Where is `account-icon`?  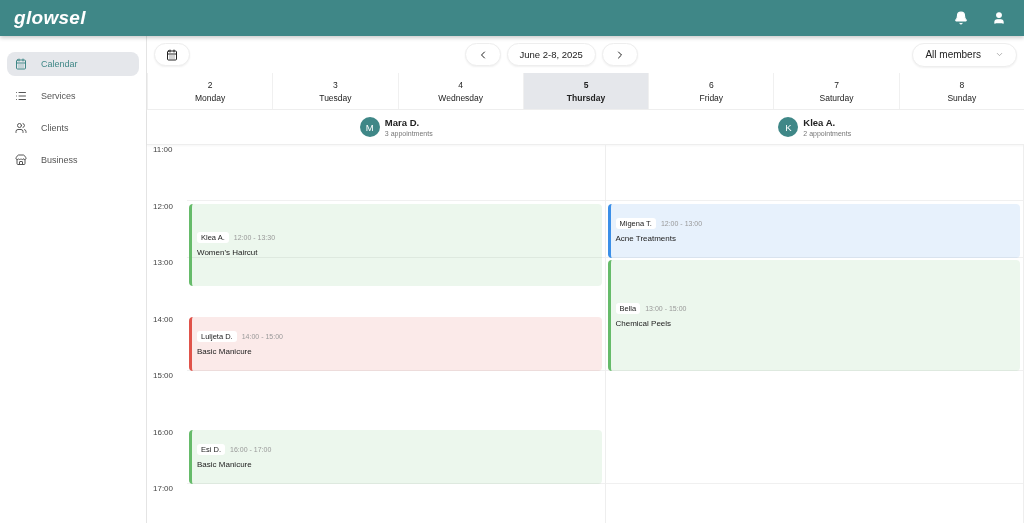
account-icon is located at coordinates (999, 18).